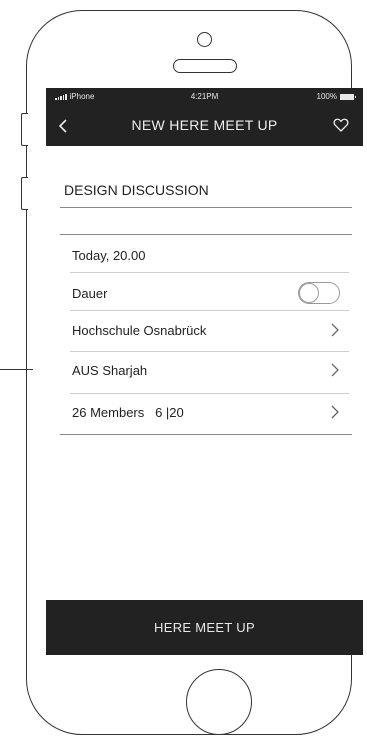 The image size is (367, 747). Describe the element at coordinates (206, 412) in the screenshot. I see `members-row: 26 Members 6 |20` at that location.